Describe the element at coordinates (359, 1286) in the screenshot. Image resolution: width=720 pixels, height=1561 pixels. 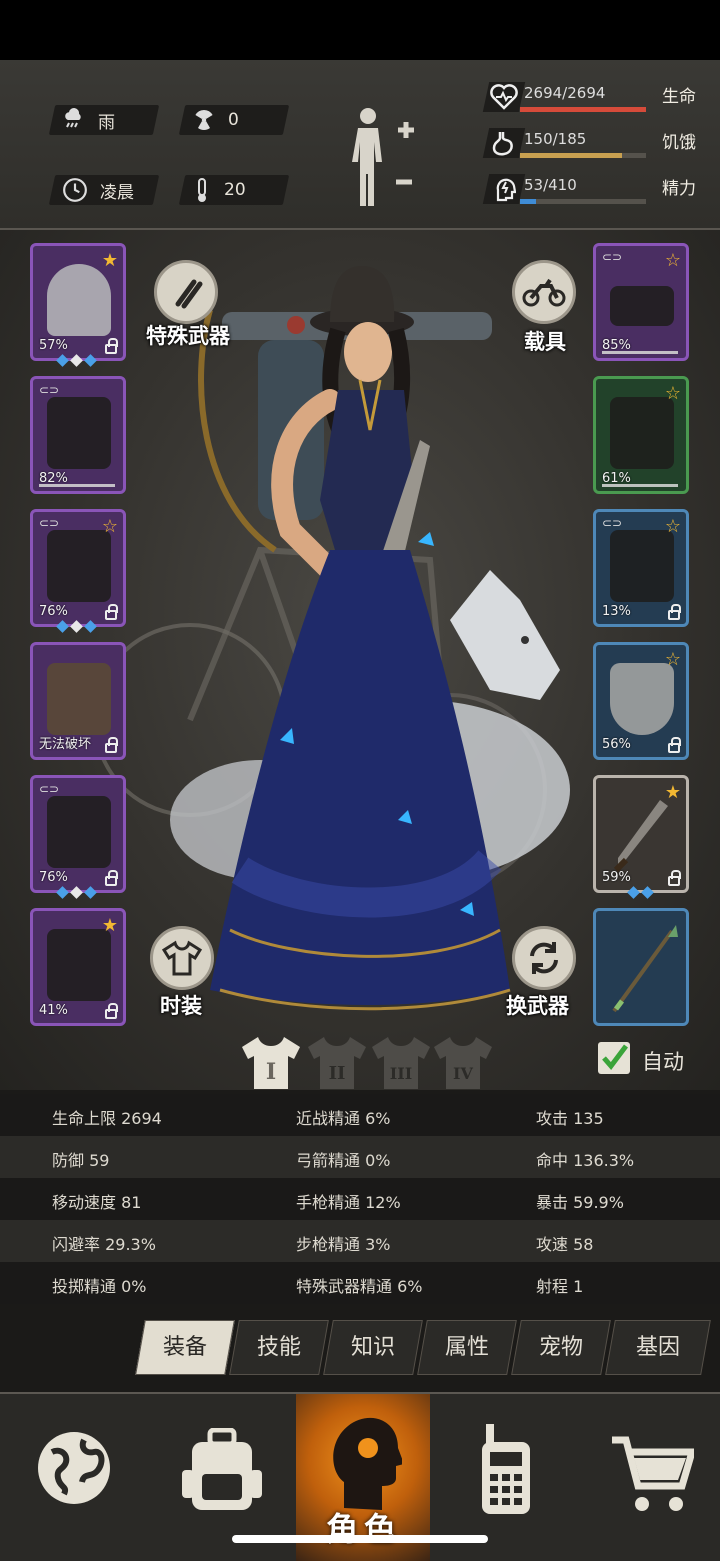
I see `stat-special-weapon-mastery: 特殊武器精通 6%` at that location.